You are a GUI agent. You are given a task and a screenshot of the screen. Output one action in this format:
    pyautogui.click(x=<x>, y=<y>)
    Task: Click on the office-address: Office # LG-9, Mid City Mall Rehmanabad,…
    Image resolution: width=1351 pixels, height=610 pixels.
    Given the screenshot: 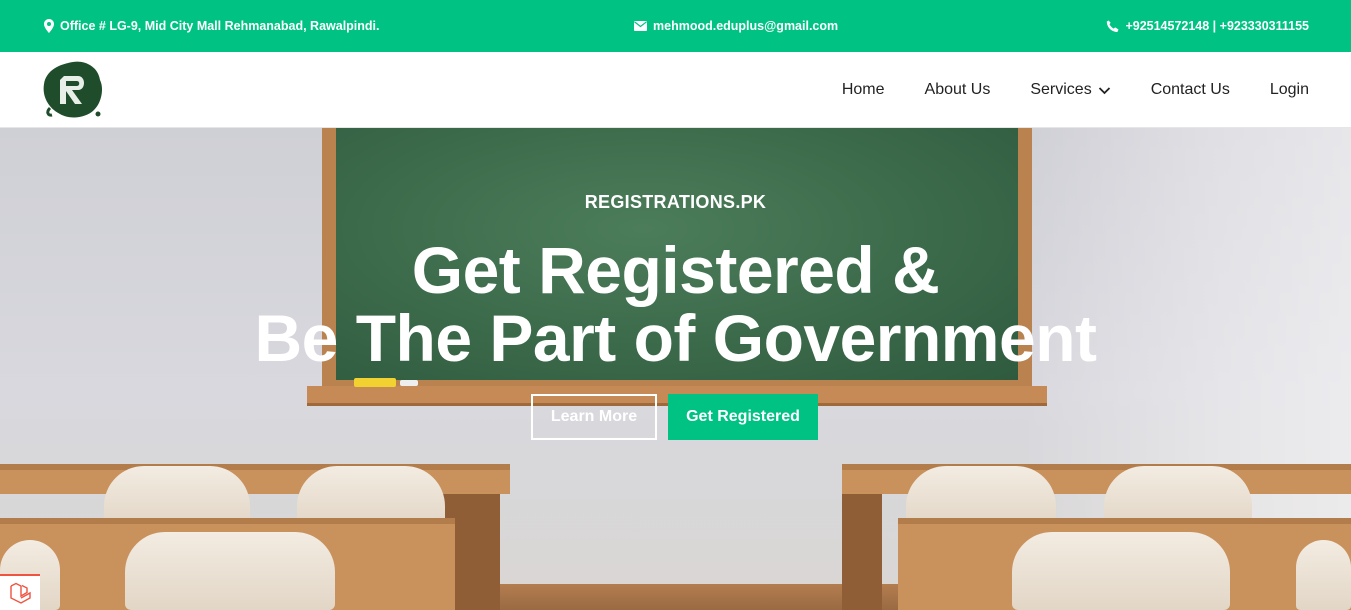 What is the action you would take?
    pyautogui.click(x=212, y=26)
    